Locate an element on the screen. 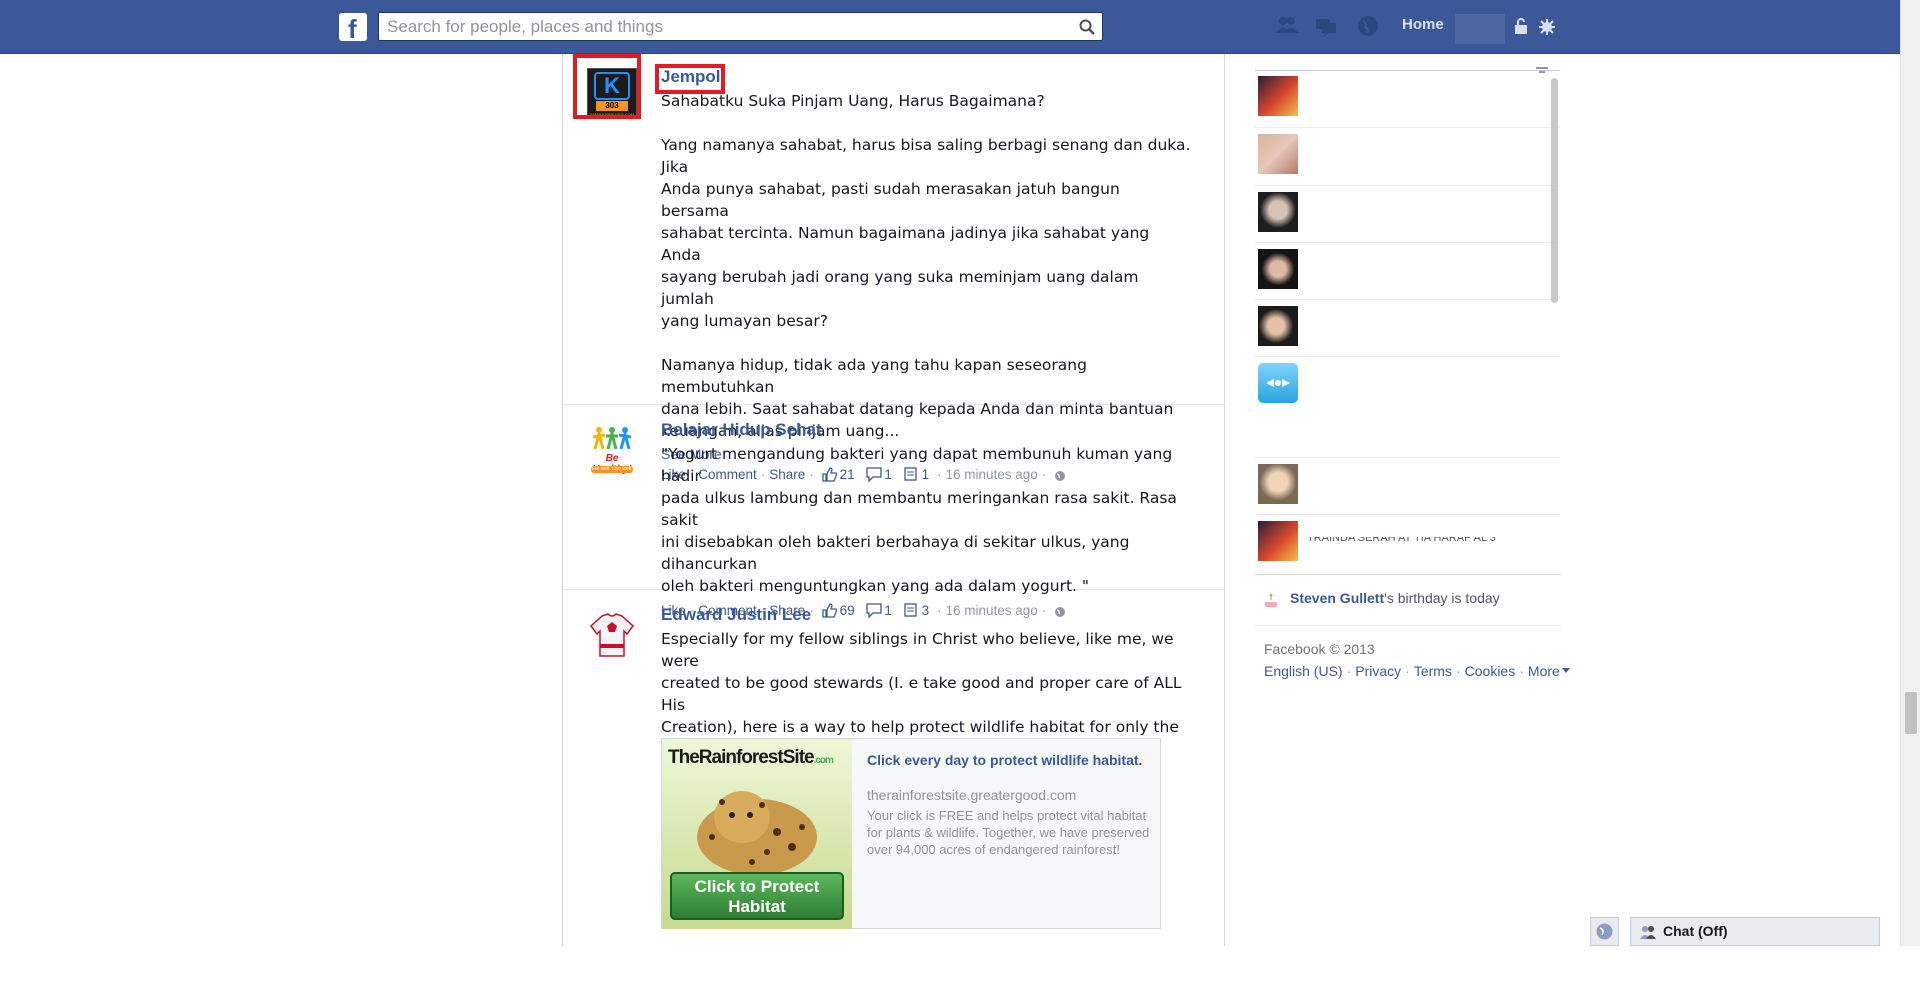 This screenshot has height=990, width=1920. facebook-logo-icon: f is located at coordinates (353, 28).